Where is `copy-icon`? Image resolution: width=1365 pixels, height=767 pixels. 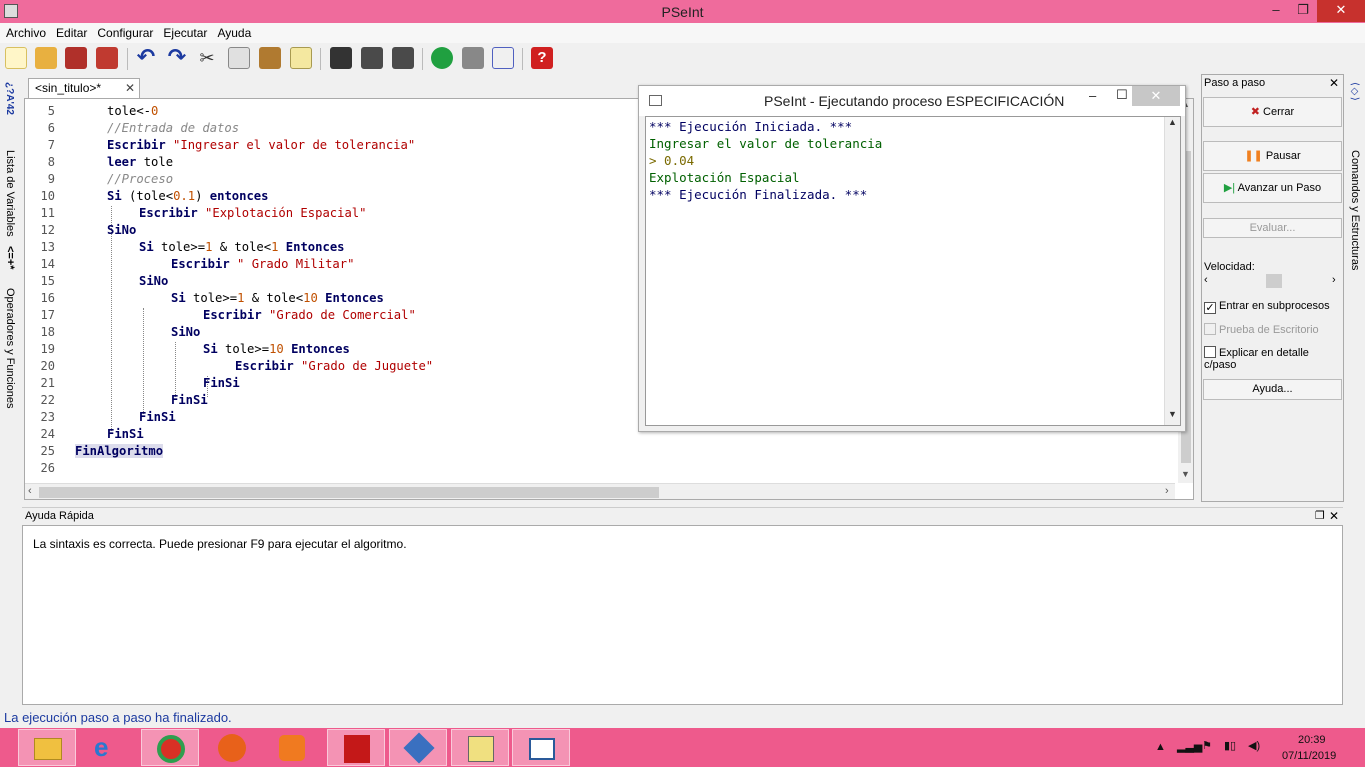
copy-icon is located at coordinates (239, 58).